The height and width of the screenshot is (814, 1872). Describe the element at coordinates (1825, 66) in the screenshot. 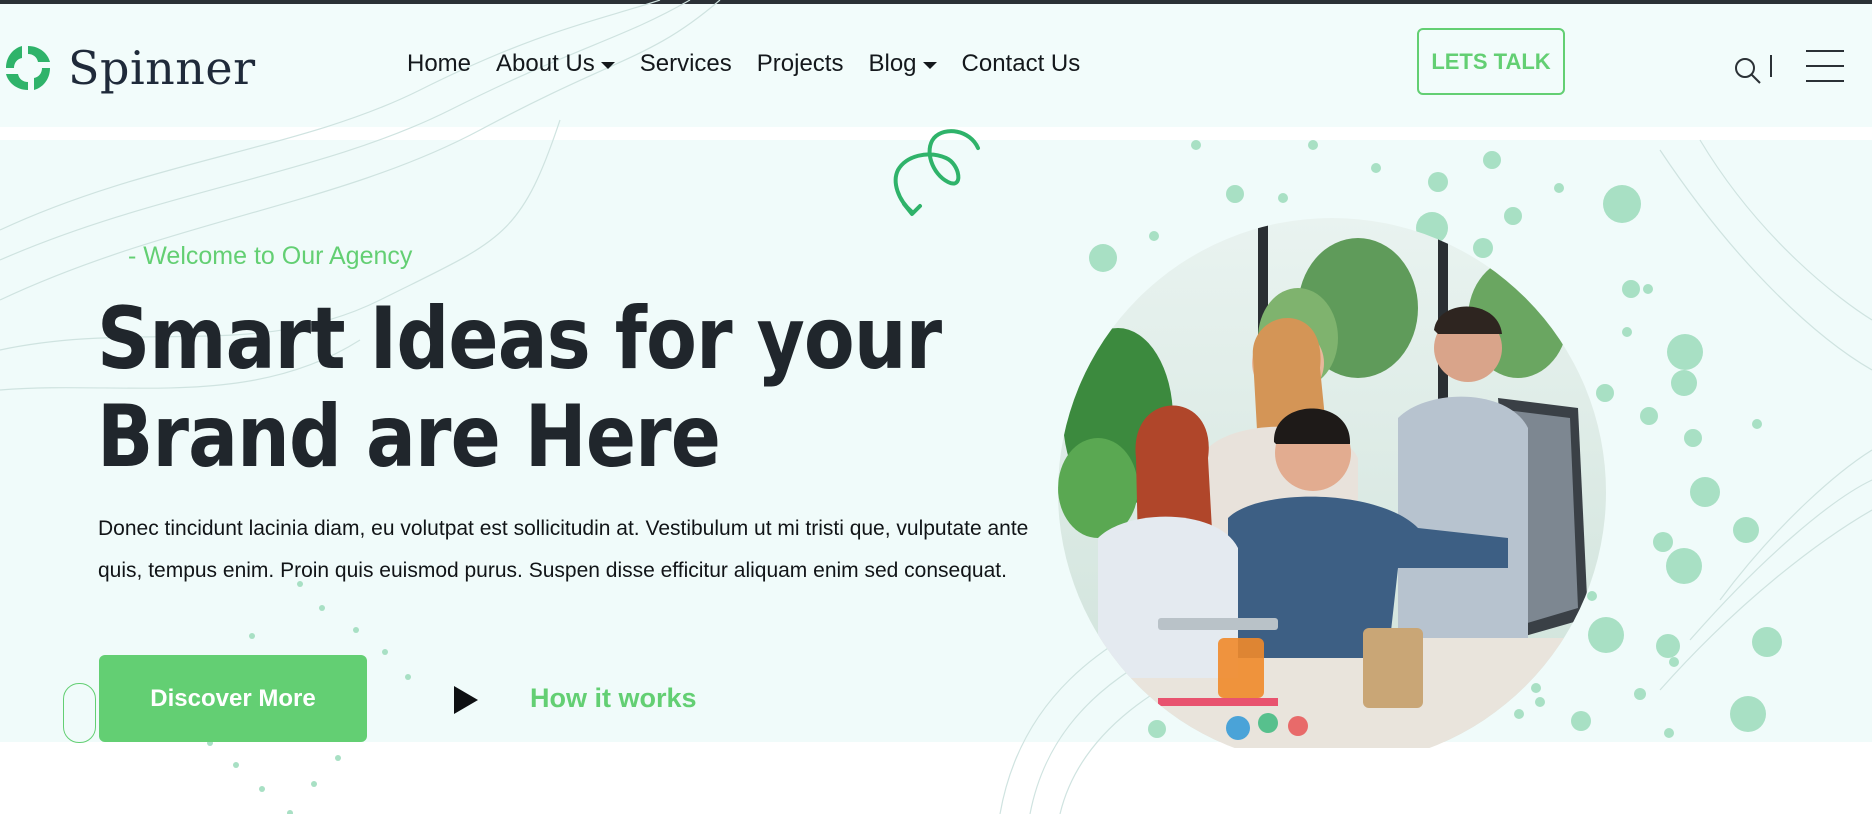

I see `hamburger-menu-icon` at that location.